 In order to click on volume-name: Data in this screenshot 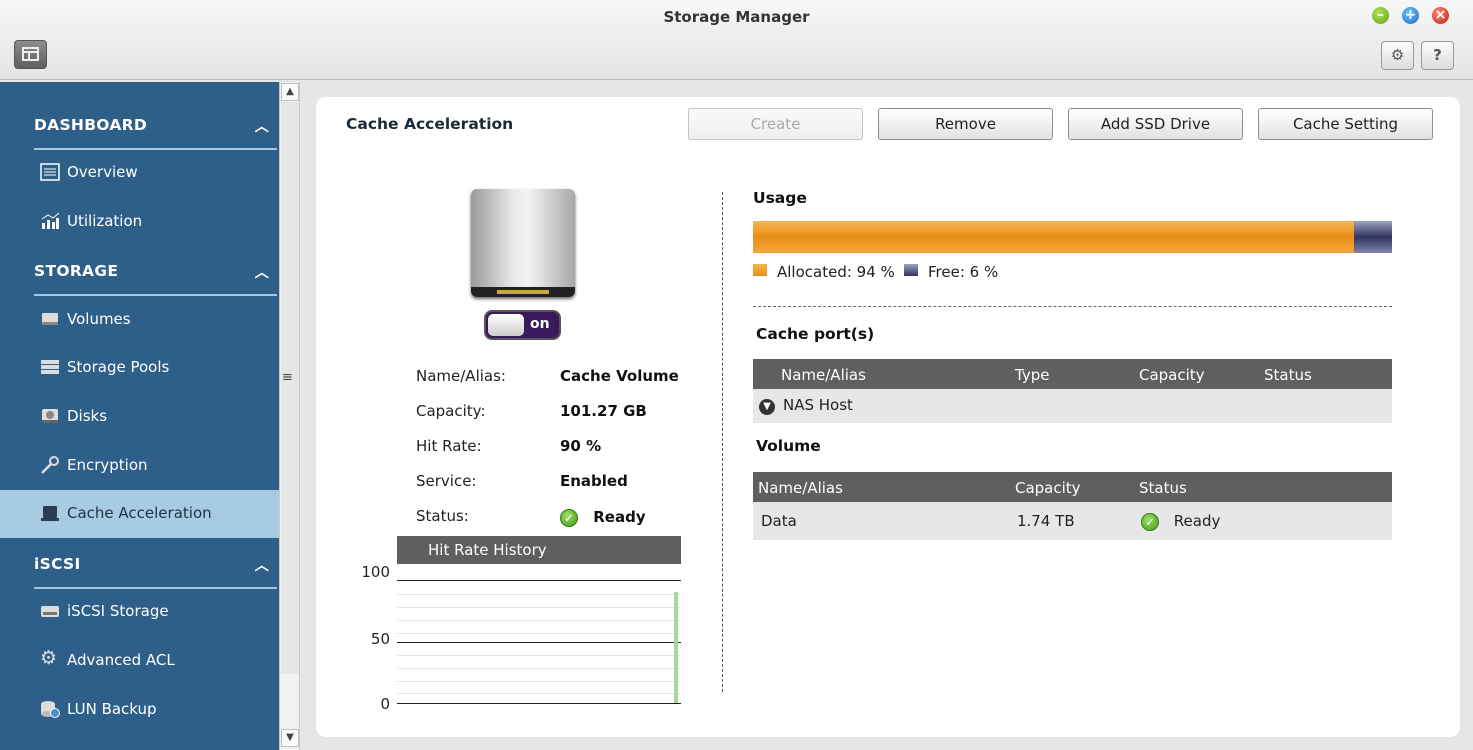, I will do `click(779, 521)`.